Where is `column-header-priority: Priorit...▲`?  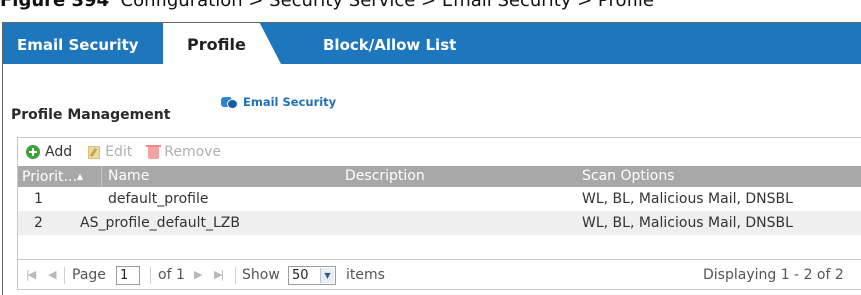
column-header-priority: Priorit...▲ is located at coordinates (52, 177).